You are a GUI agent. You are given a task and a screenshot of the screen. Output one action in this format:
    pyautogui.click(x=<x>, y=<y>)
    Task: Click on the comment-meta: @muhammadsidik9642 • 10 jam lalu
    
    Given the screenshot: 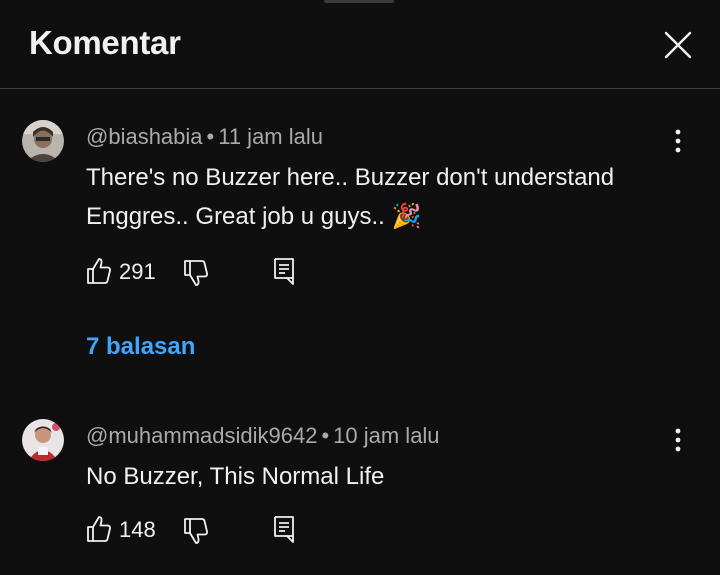 What is the action you would take?
    pyautogui.click(x=263, y=436)
    